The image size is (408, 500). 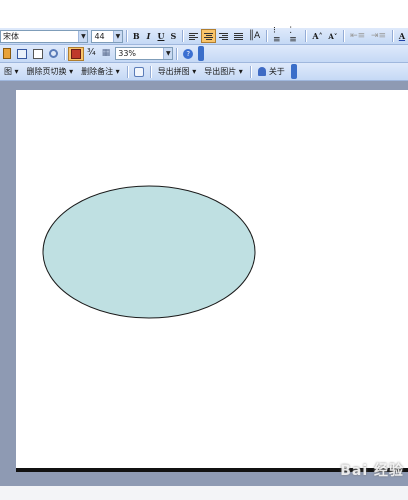 I want to click on addin-toolbar: 图 ▾ 删除页切换 ▾ 删除备注 ▾ 导出拼图 ▾ 导出图片 ▾ 关于, so click(x=204, y=72).